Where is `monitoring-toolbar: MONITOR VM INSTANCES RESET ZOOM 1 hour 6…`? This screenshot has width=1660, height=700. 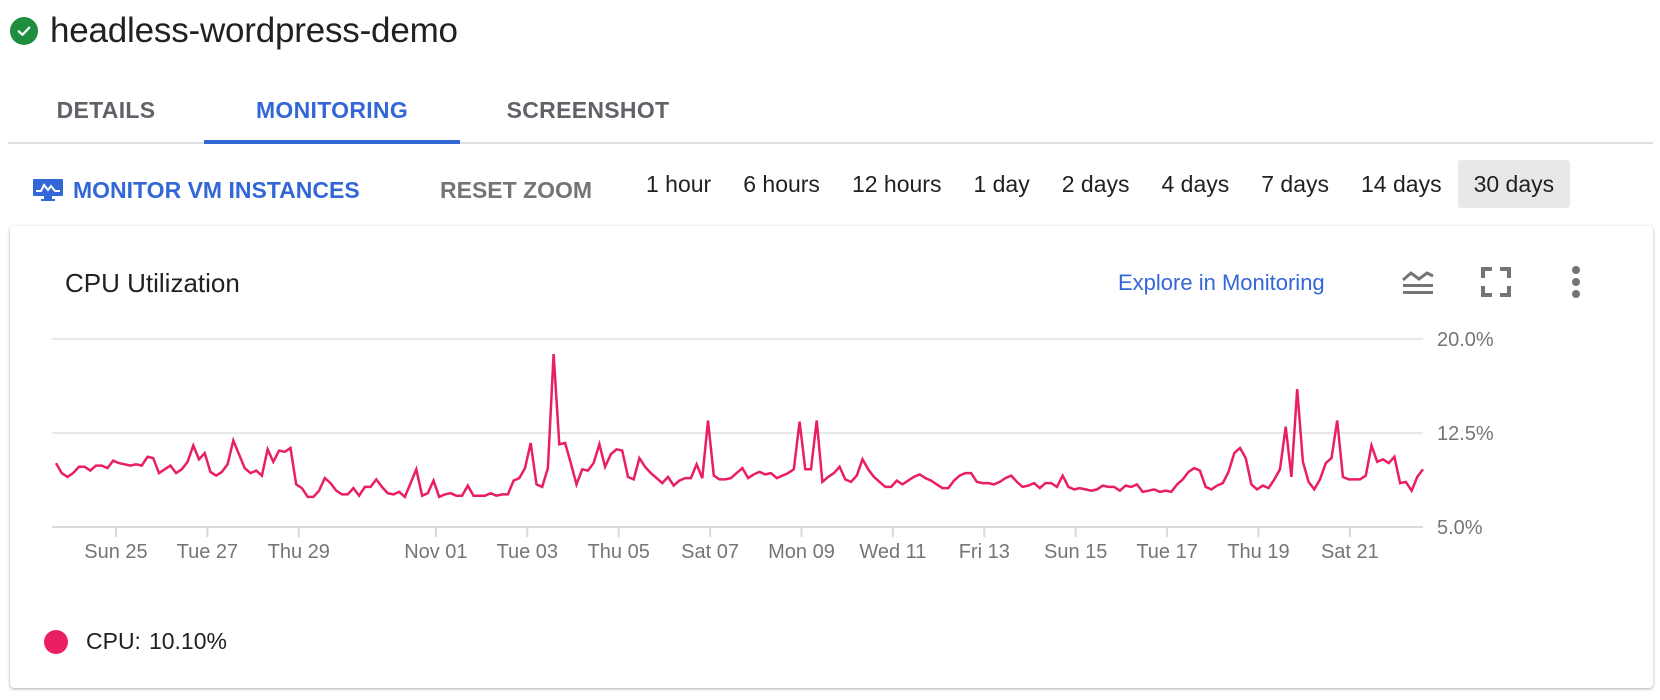 monitoring-toolbar: MONITOR VM INSTANCES RESET ZOOM 1 hour 6… is located at coordinates (830, 188).